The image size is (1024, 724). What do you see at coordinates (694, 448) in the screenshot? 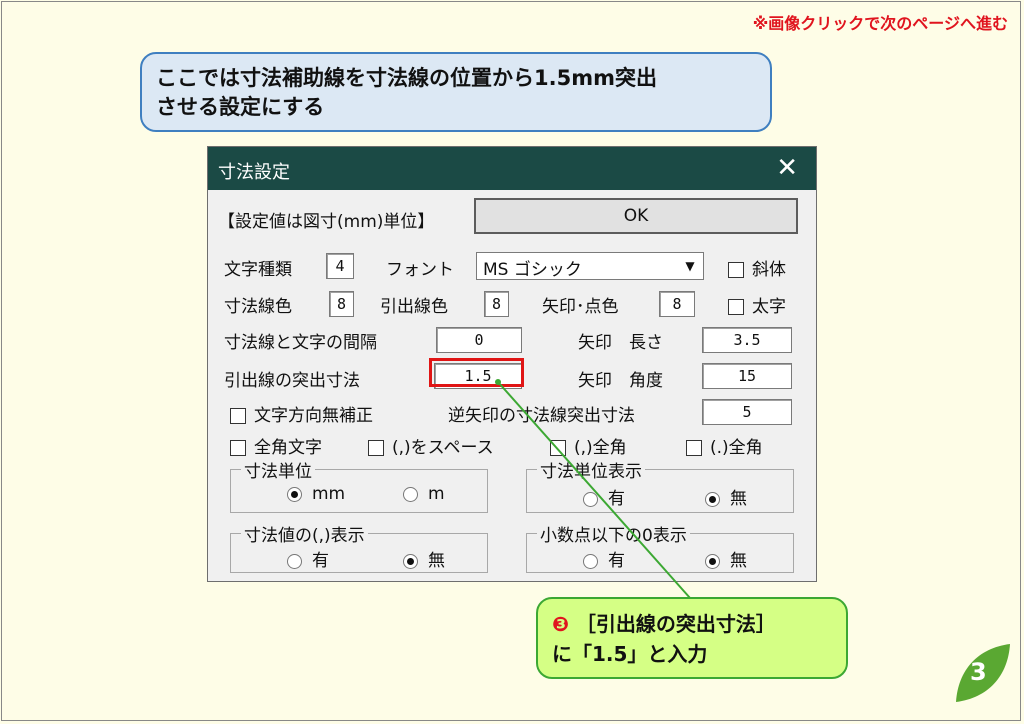
I see `period-full-box` at bounding box center [694, 448].